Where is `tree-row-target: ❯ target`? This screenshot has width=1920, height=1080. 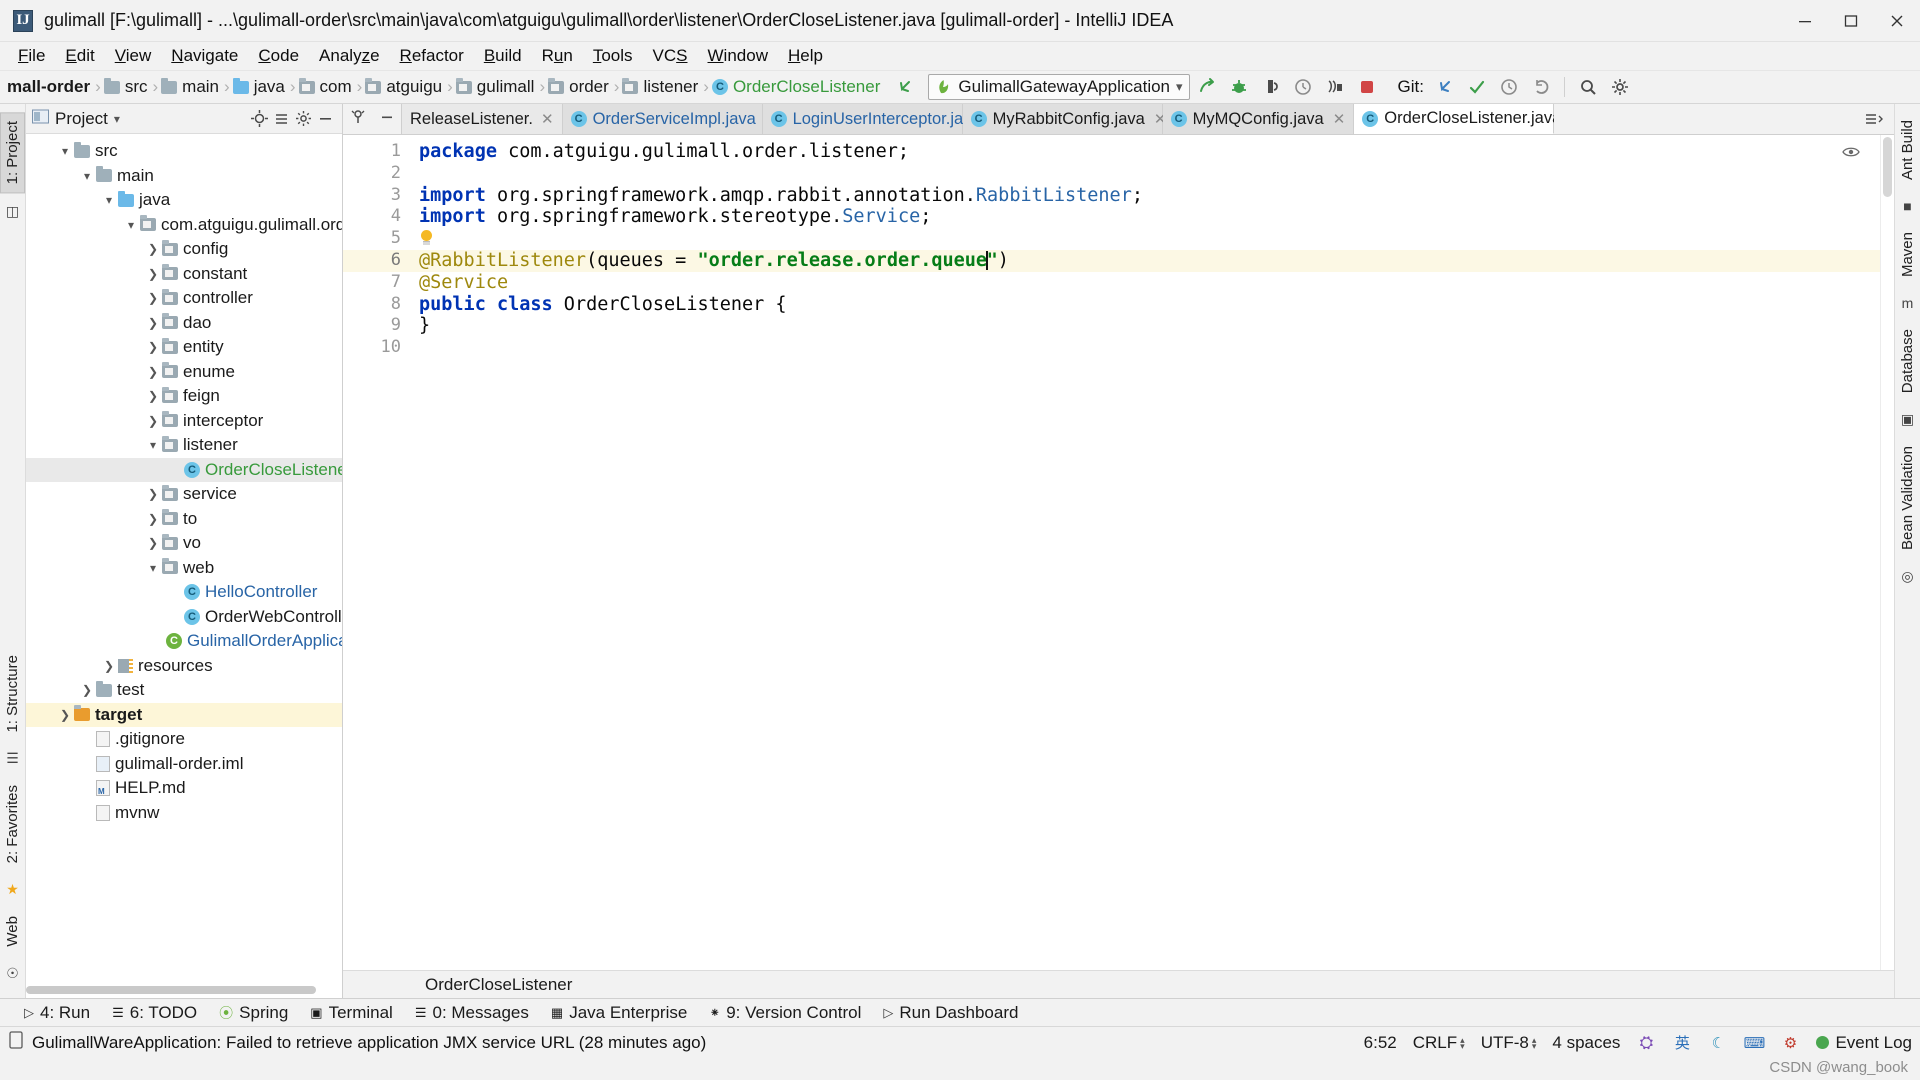 tree-row-target: ❯ target is located at coordinates (184, 714).